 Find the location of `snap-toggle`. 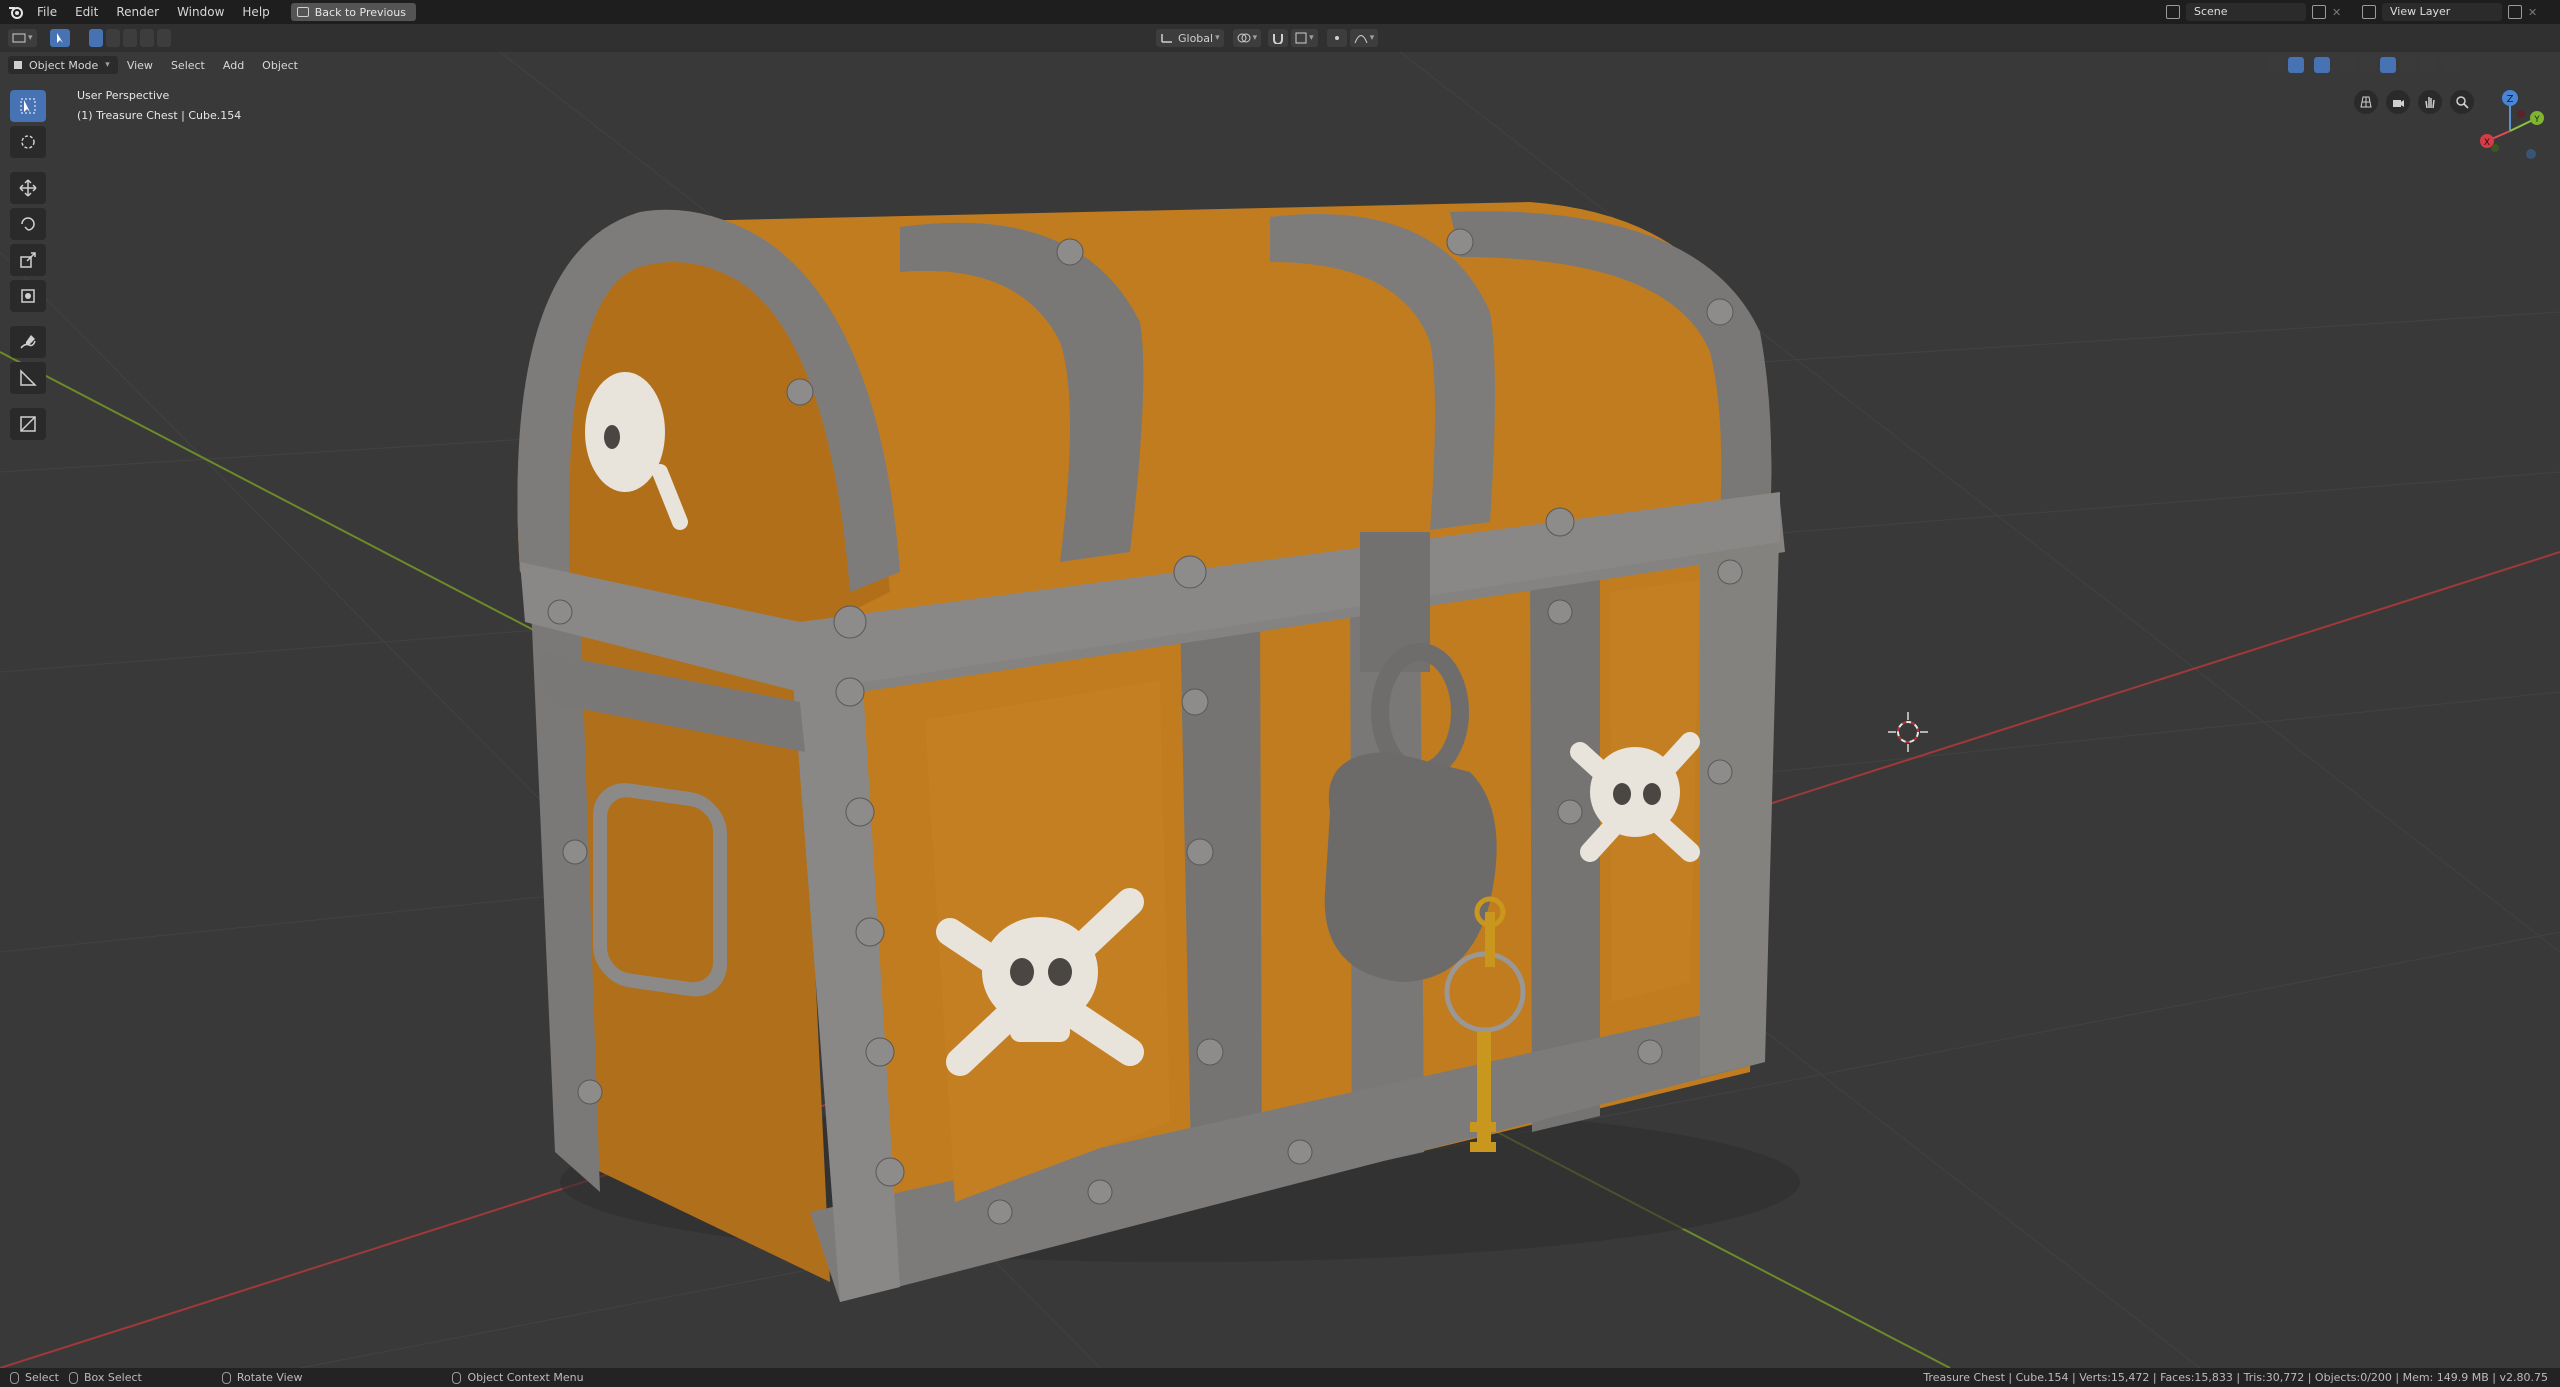

snap-toggle is located at coordinates (1278, 38).